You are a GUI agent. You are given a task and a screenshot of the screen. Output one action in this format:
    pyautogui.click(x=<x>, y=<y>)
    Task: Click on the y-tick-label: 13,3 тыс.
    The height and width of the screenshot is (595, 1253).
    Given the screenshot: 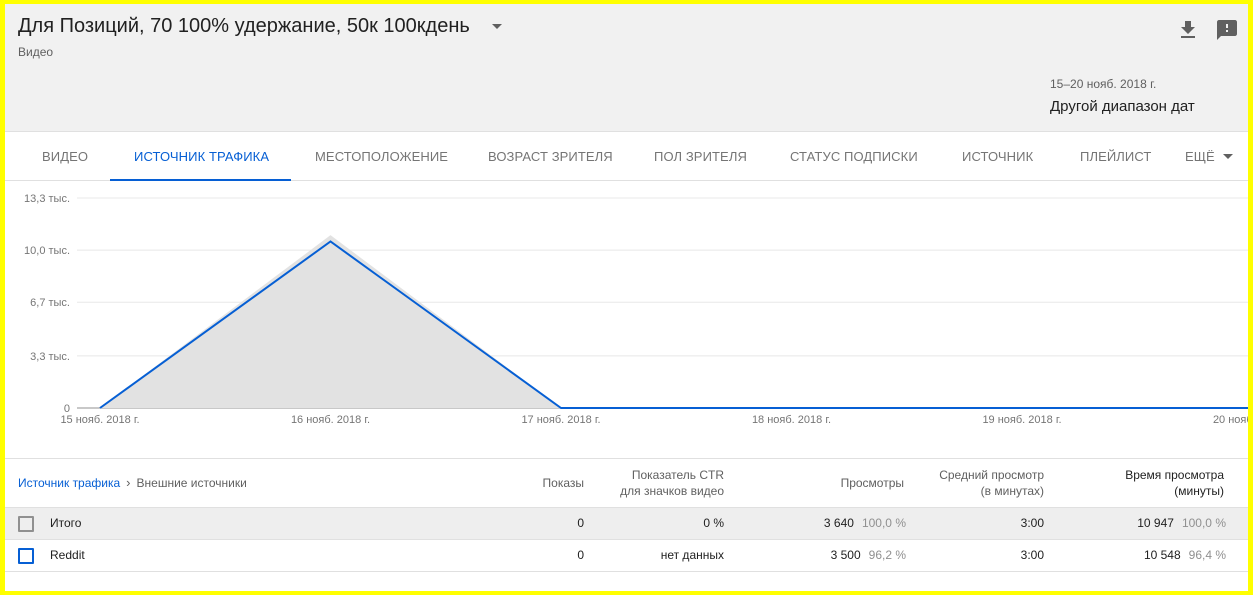 What is the action you would take?
    pyautogui.click(x=47, y=199)
    